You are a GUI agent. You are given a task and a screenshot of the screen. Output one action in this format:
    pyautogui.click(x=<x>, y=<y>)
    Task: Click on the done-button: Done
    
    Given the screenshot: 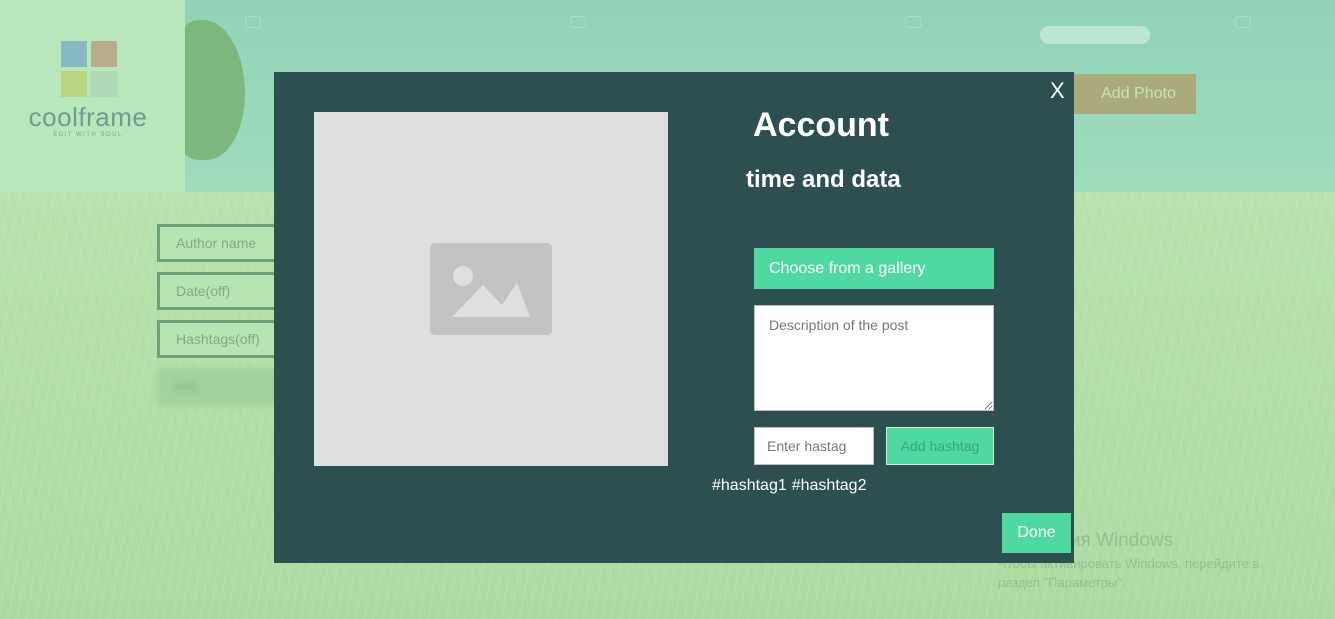 What is the action you would take?
    pyautogui.click(x=1036, y=533)
    